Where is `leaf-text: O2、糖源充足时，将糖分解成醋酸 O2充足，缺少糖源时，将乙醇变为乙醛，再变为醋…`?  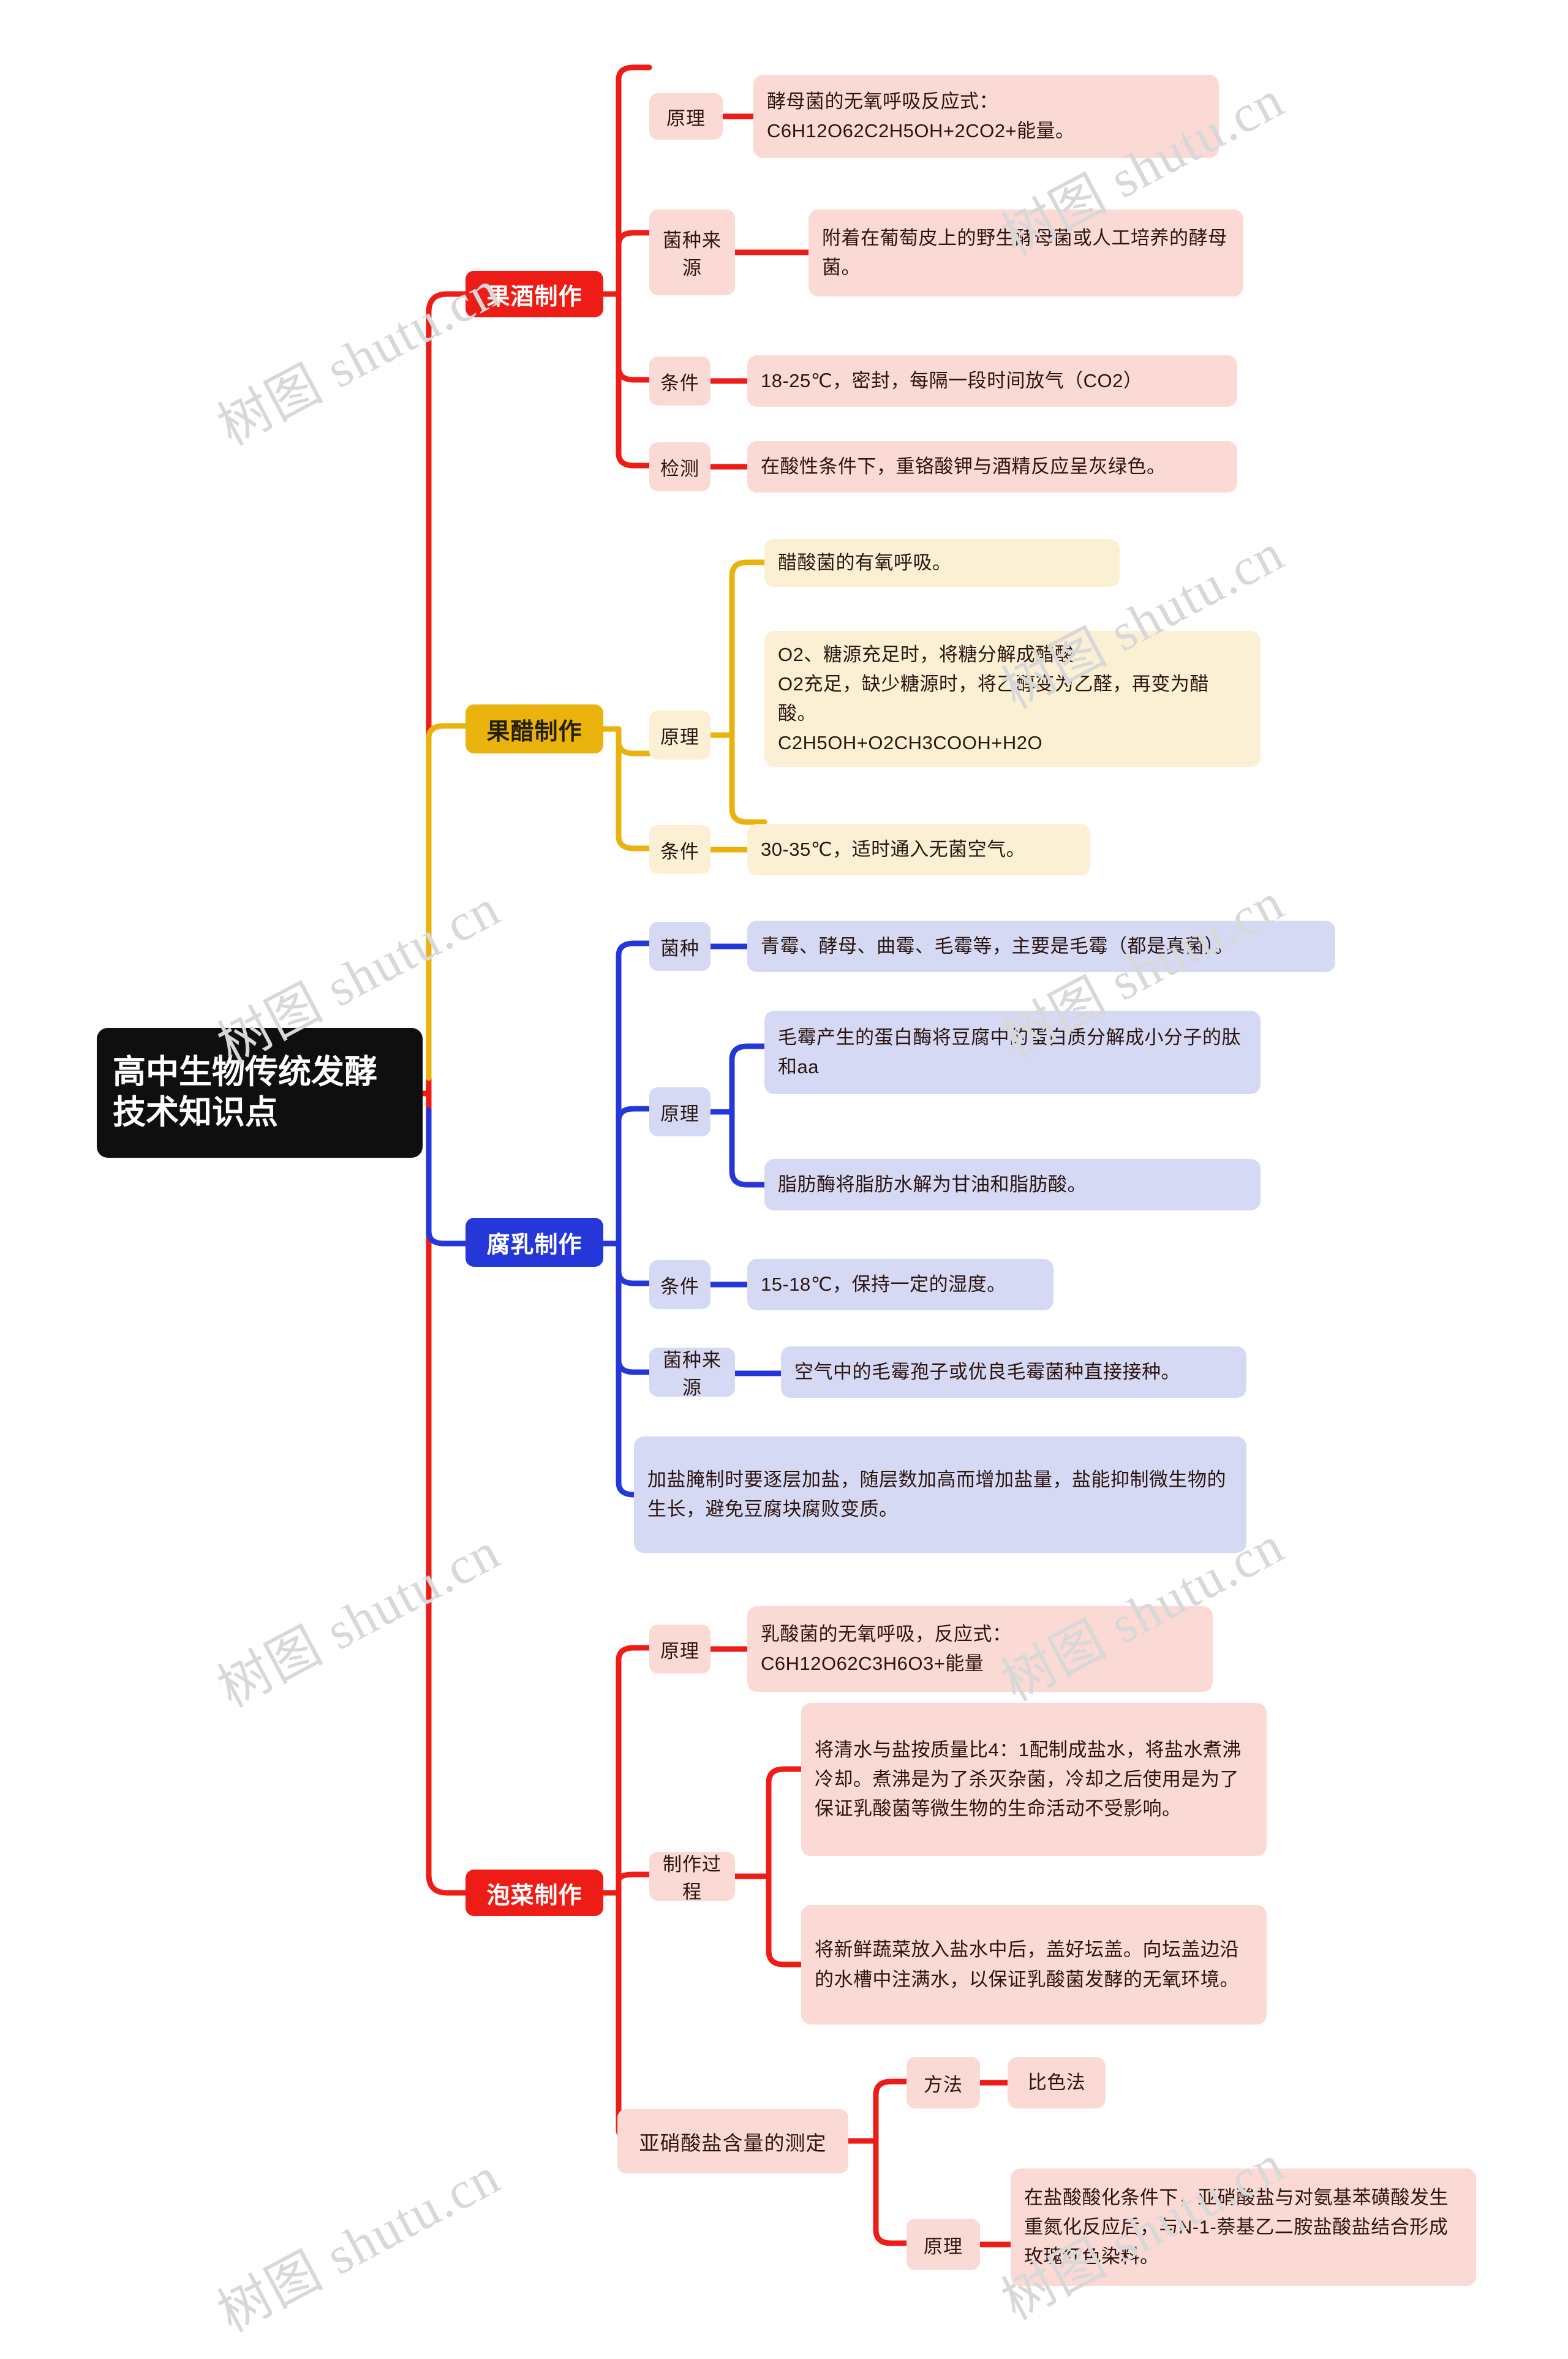
leaf-text: O2、糖源充足时，将糖分解成醋酸 O2充足，缺少糖源时，将乙醇变为乙醛，再变为醋… is located at coordinates (994, 698).